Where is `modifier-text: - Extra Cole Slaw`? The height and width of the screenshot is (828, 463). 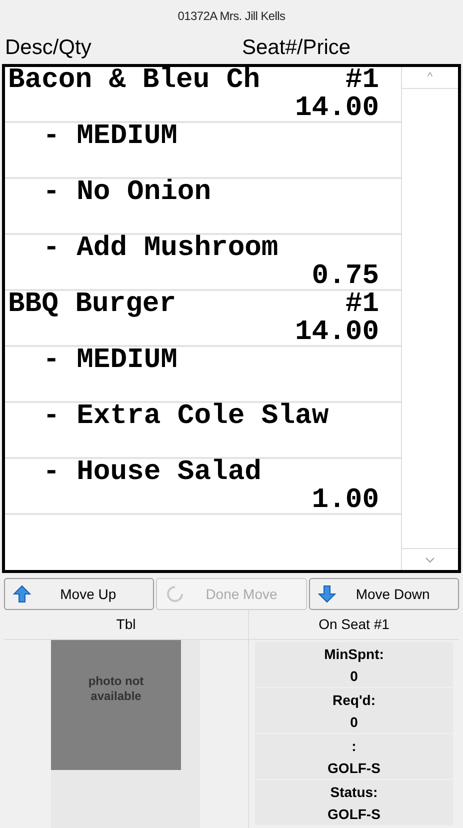 modifier-text: - Extra Cole Slaw is located at coordinates (185, 417).